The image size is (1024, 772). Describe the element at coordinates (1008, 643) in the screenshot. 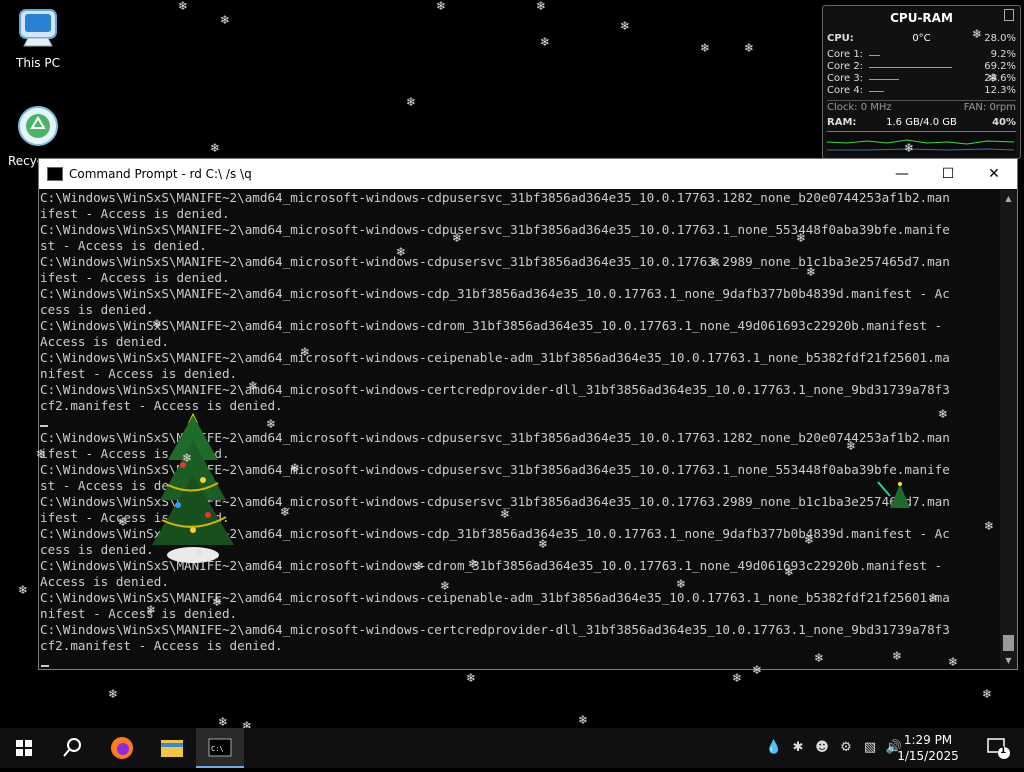

I see `scroll-thumb` at that location.